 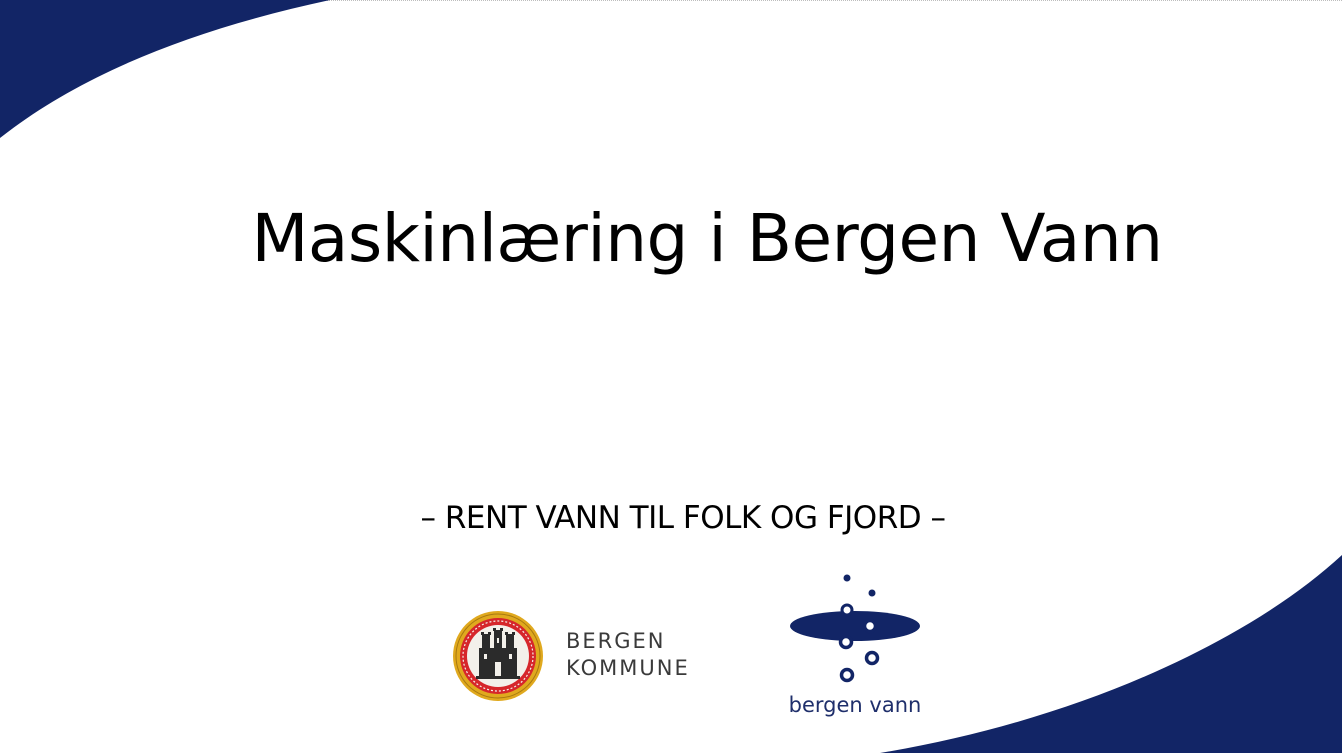 I want to click on bergen-vann-wordmark: bergen vann, so click(x=855, y=705).